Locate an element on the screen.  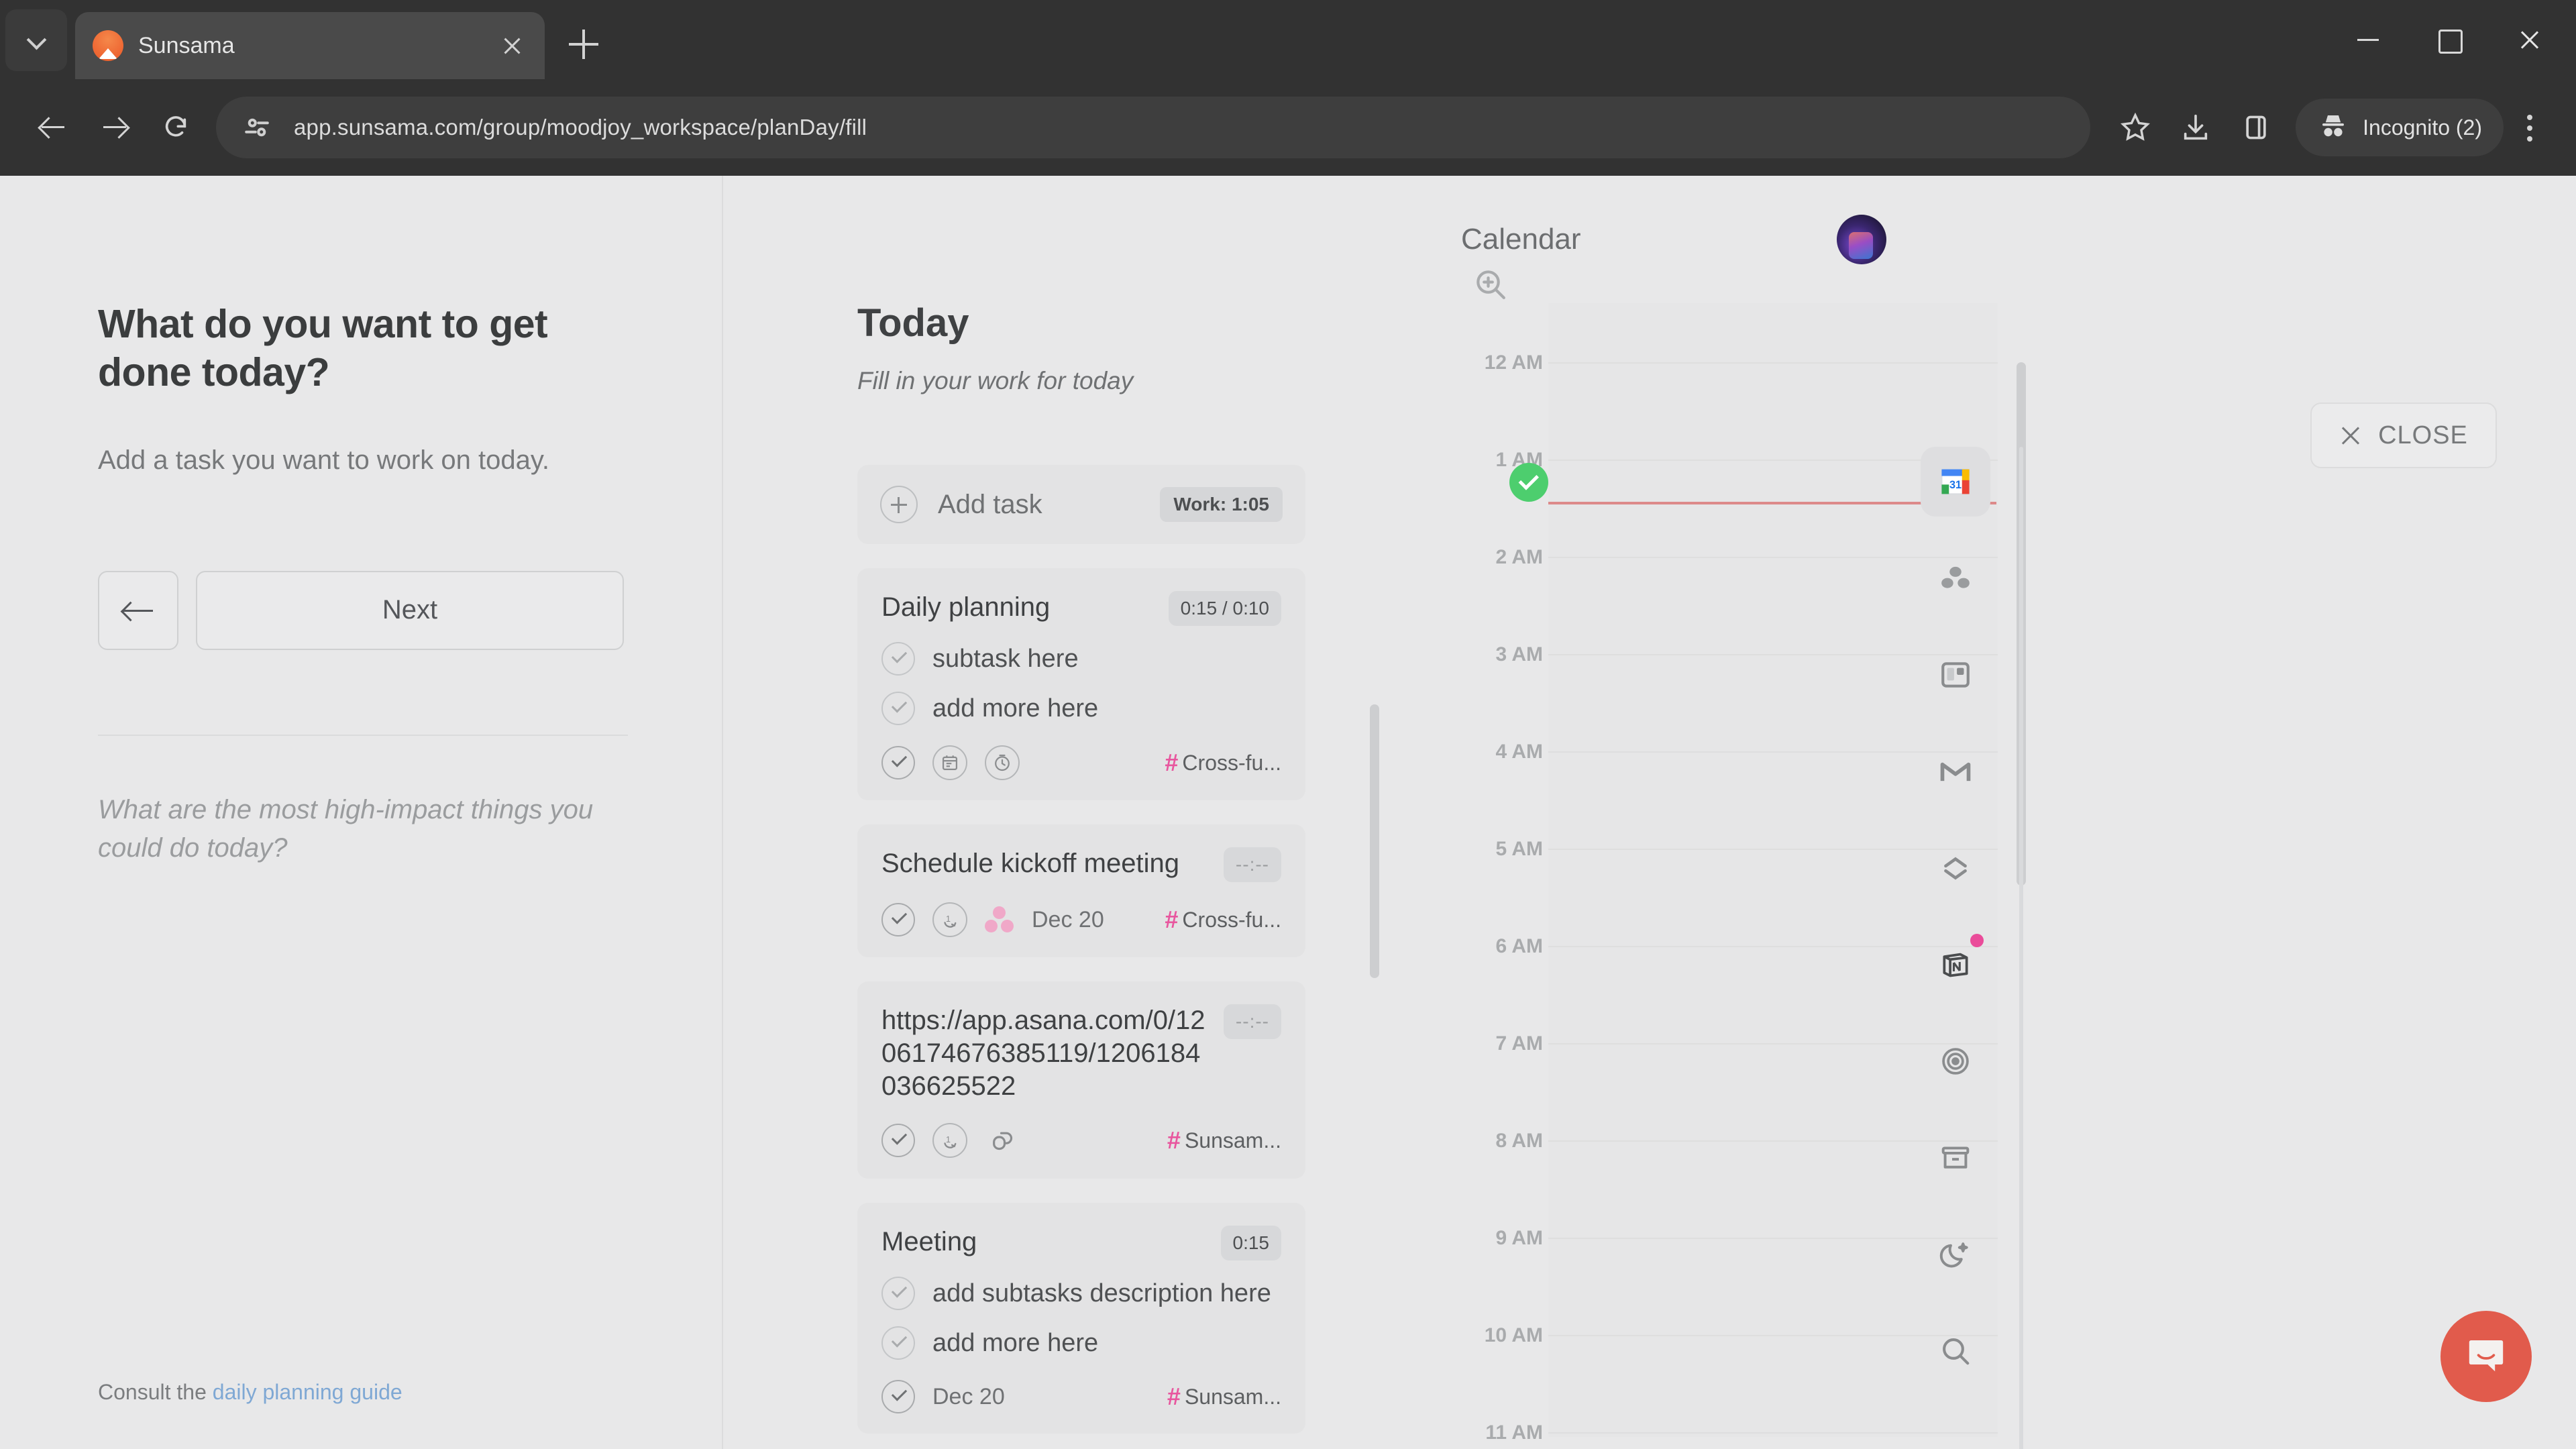
kebab-menu-icon is located at coordinates (2529, 127).